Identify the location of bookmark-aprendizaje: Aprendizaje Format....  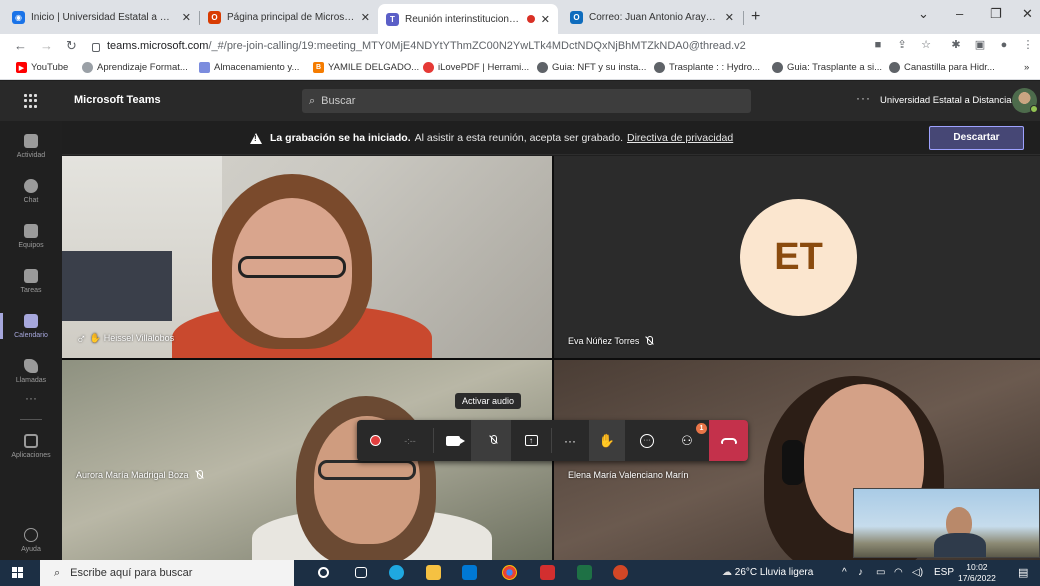
(135, 67).